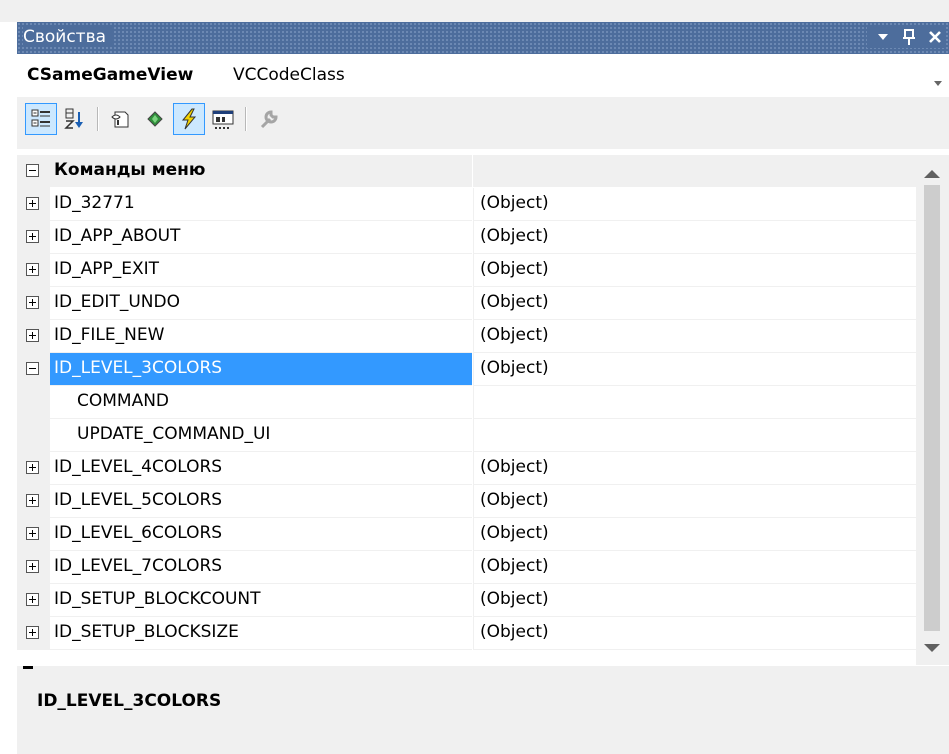  I want to click on object-name: CSameGameView, so click(110, 75).